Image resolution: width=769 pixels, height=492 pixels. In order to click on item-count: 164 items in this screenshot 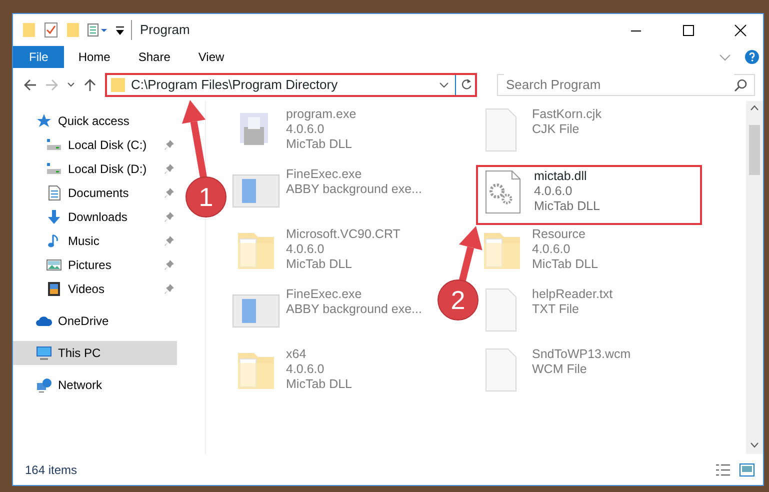, I will do `click(51, 470)`.